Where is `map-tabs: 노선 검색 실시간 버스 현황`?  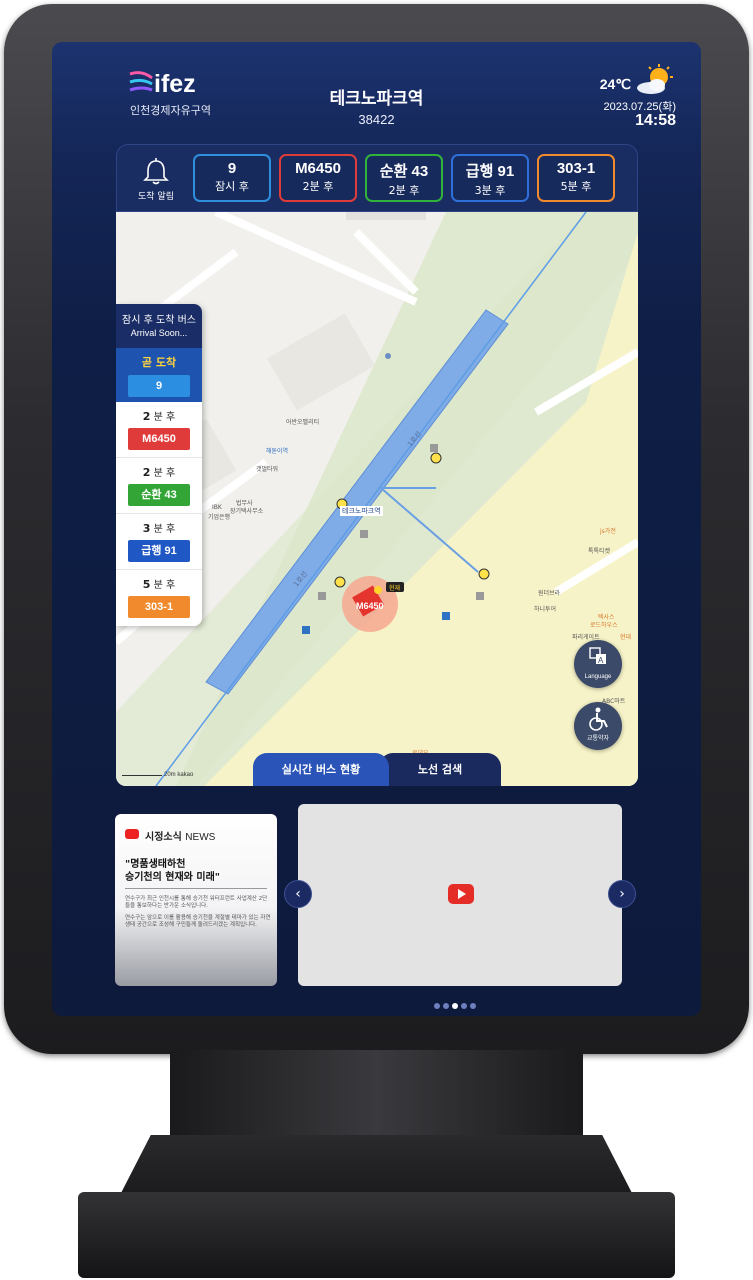
map-tabs: 노선 검색 실시간 버스 현황 is located at coordinates (377, 769).